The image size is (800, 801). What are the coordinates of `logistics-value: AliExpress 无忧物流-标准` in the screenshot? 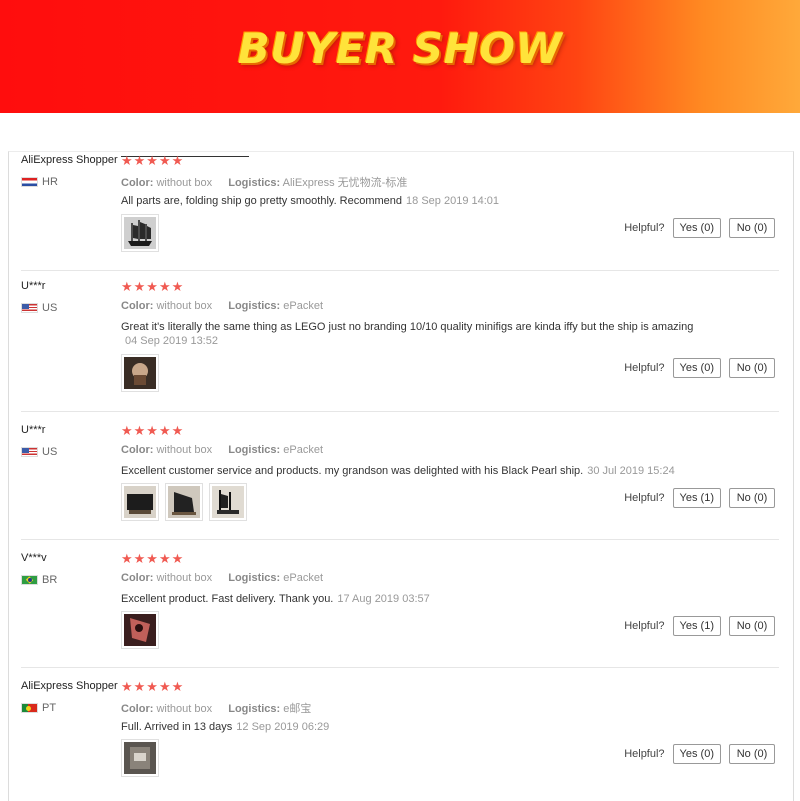 It's located at (345, 183).